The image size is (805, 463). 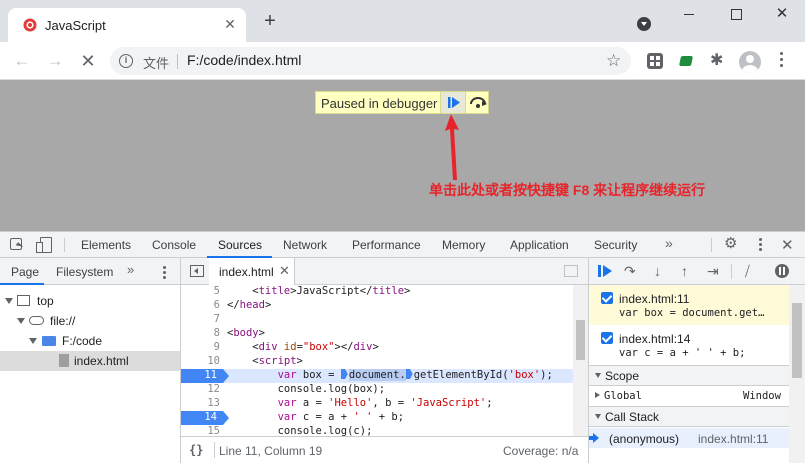 I want to click on line-number: 15, so click(x=202, y=430).